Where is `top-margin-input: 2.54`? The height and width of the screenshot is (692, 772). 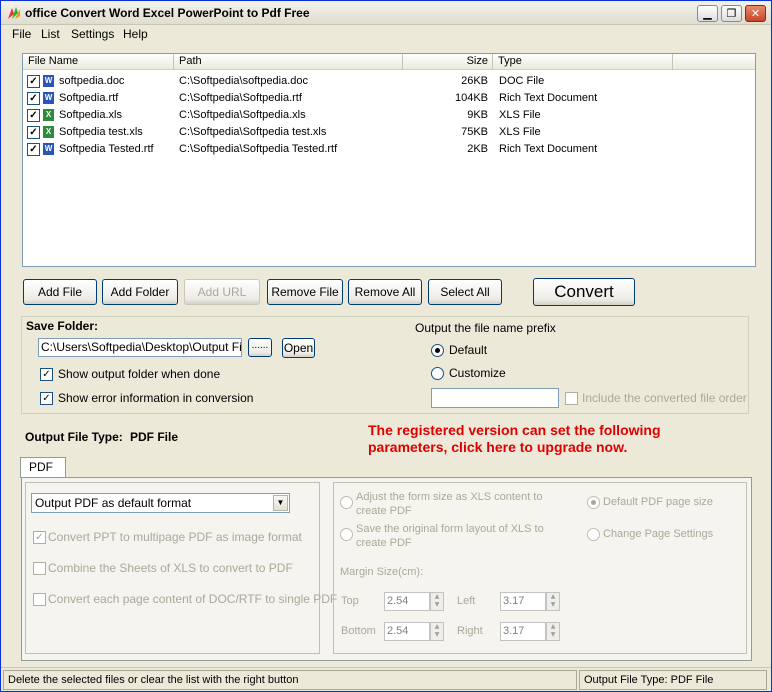
top-margin-input: 2.54 is located at coordinates (407, 601).